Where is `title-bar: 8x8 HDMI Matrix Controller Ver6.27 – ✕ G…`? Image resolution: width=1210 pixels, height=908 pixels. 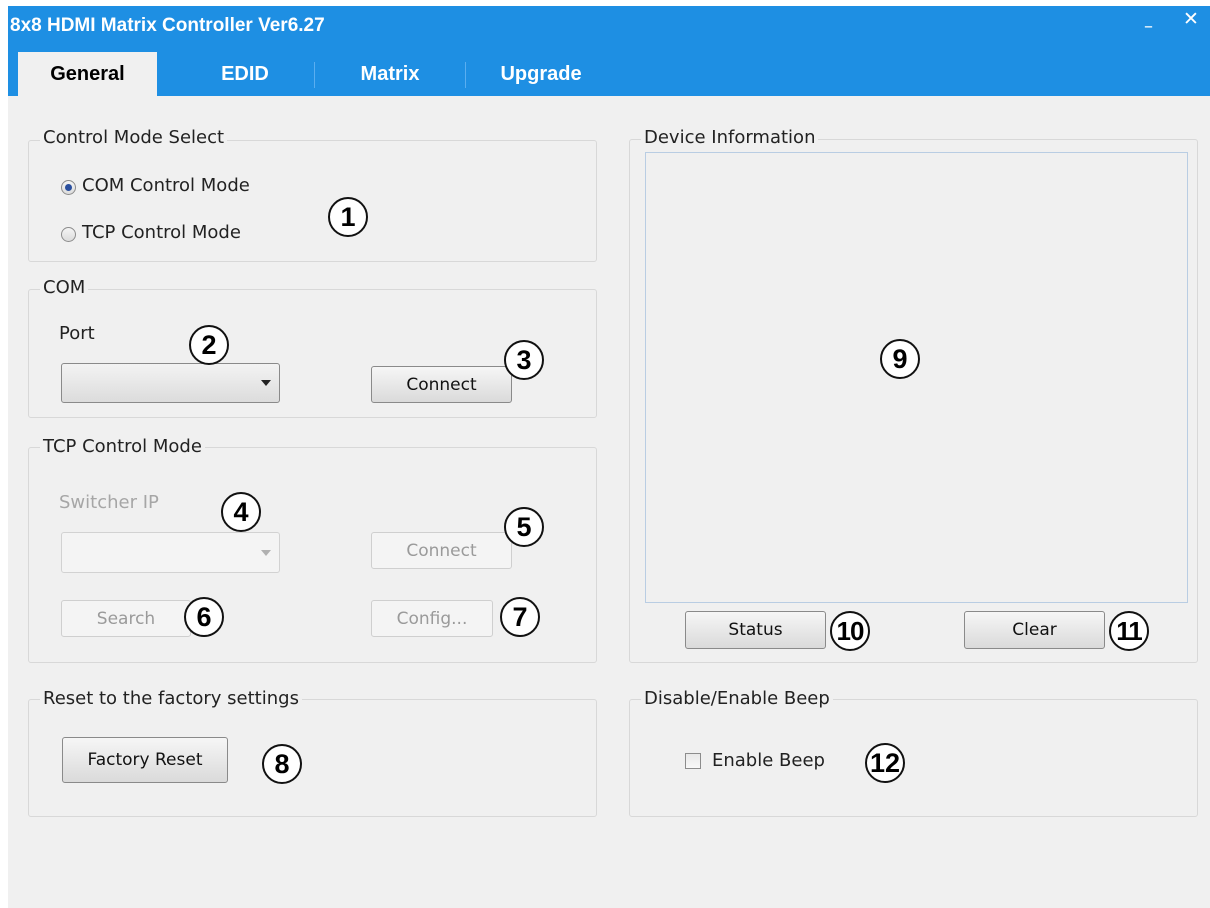 title-bar: 8x8 HDMI Matrix Controller Ver6.27 – ✕ G… is located at coordinates (609, 51).